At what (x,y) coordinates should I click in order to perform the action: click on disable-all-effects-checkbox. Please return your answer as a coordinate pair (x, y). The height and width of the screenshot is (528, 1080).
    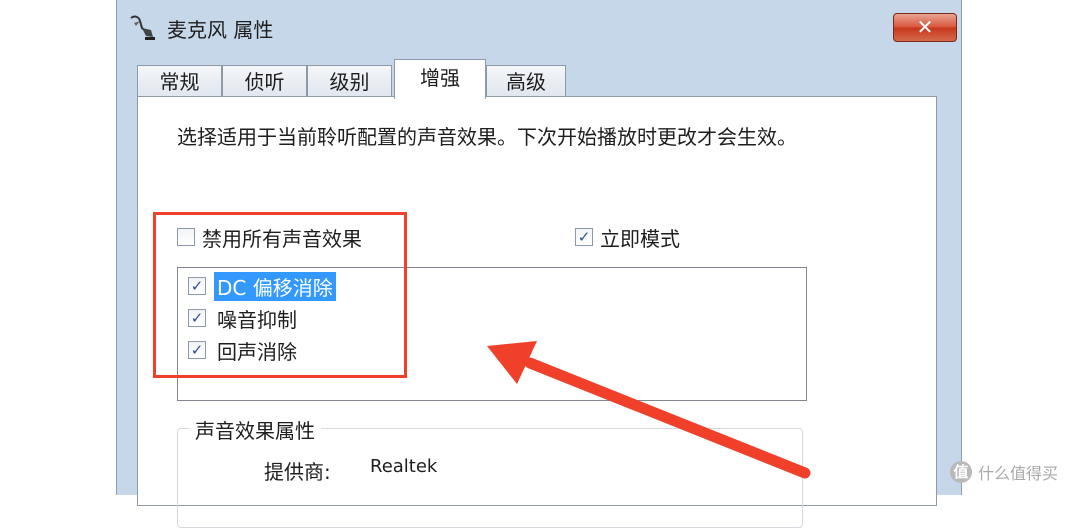
    Looking at the image, I should click on (186, 237).